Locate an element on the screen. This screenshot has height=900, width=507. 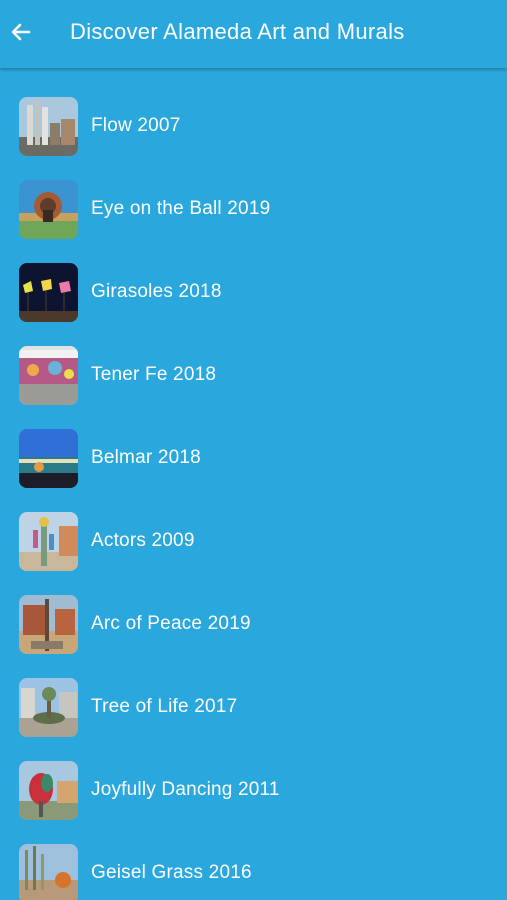
item-title: Actors 2009 is located at coordinates (143, 540).